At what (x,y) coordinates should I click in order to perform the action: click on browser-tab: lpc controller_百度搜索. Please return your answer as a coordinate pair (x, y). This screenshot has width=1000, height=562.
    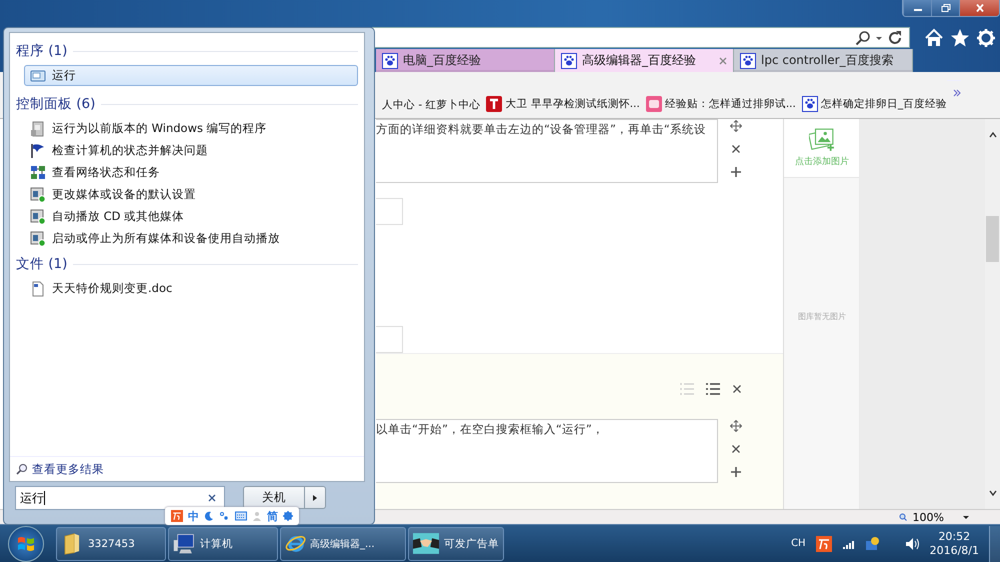
    Looking at the image, I should click on (823, 60).